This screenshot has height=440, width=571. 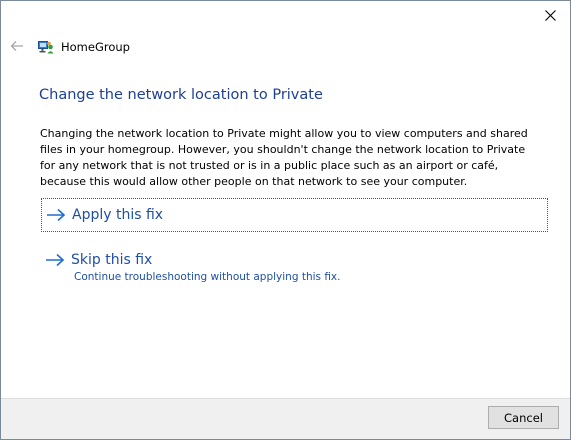 What do you see at coordinates (285, 418) in the screenshot?
I see `footer-bar: Cancel` at bounding box center [285, 418].